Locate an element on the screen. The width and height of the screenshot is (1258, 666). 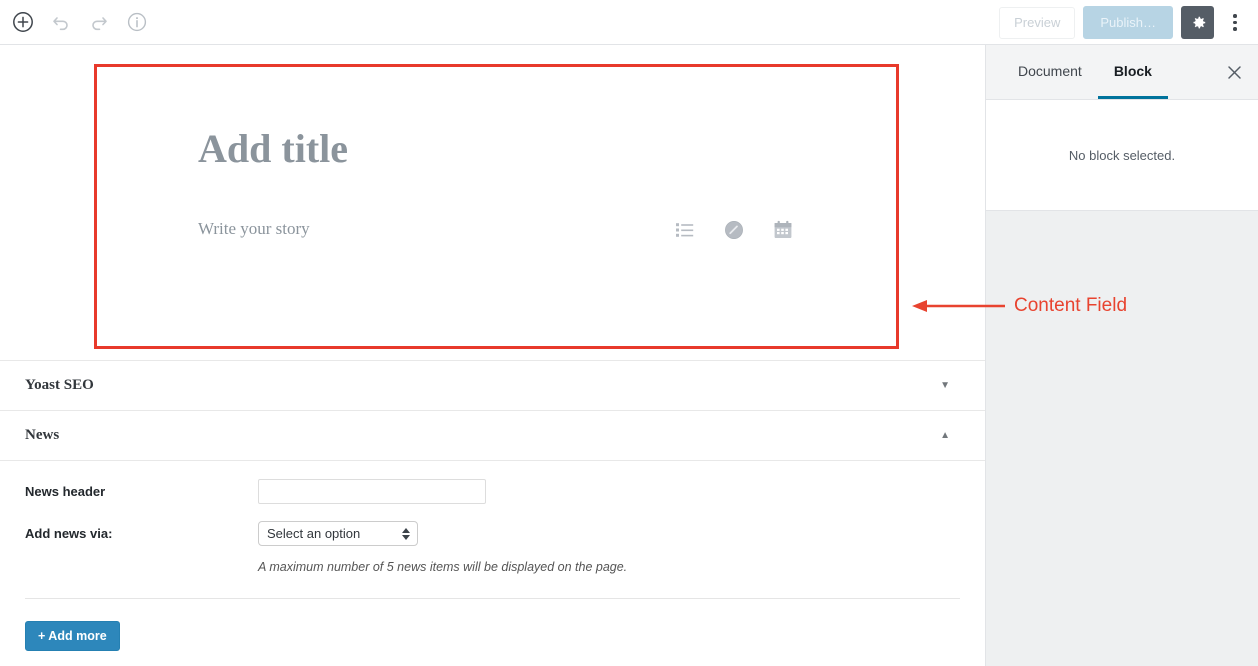
quick-block-inserters is located at coordinates (734, 230).